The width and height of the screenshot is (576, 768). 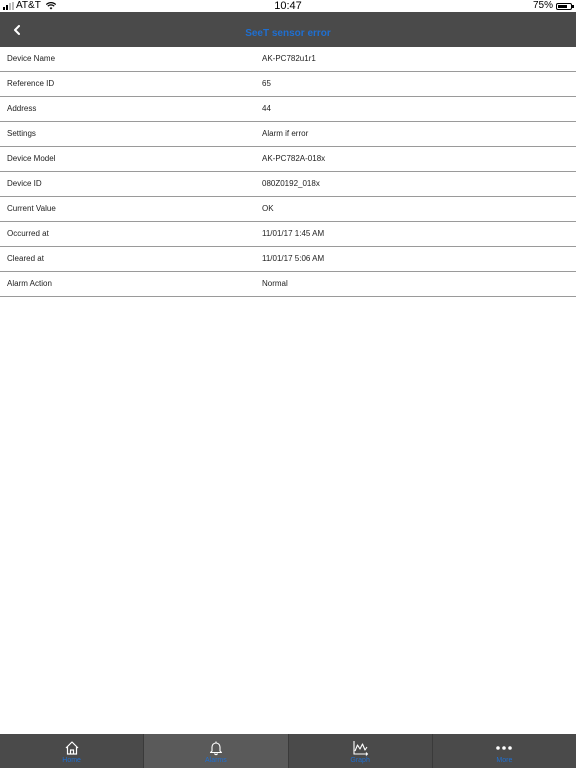 What do you see at coordinates (288, 109) in the screenshot?
I see `detail-row-address: Address 44` at bounding box center [288, 109].